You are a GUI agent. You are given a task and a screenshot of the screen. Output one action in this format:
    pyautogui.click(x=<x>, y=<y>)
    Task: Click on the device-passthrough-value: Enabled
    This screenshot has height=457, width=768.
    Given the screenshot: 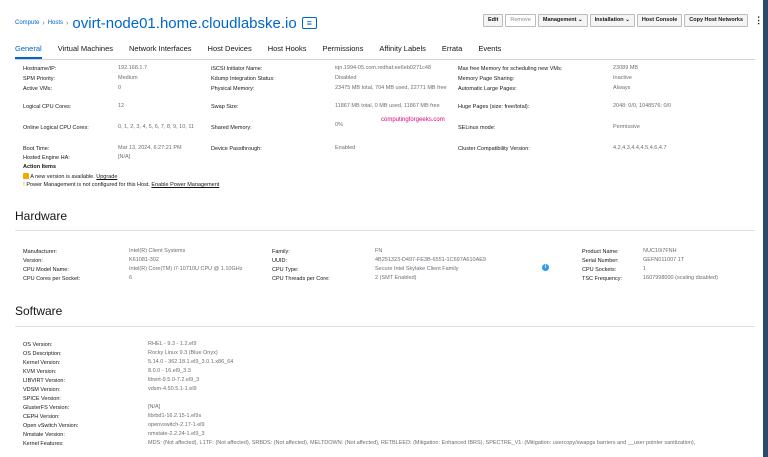 What is the action you would take?
    pyautogui.click(x=345, y=148)
    